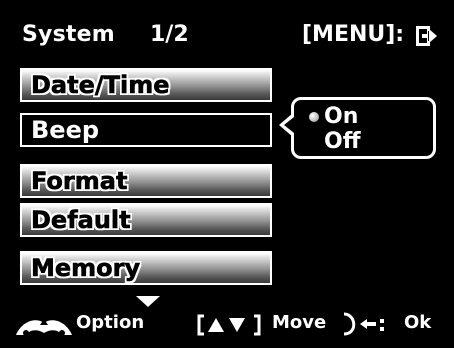 This screenshot has width=454, height=348. Describe the element at coordinates (146, 130) in the screenshot. I see `menu-item-beep: Beep` at that location.